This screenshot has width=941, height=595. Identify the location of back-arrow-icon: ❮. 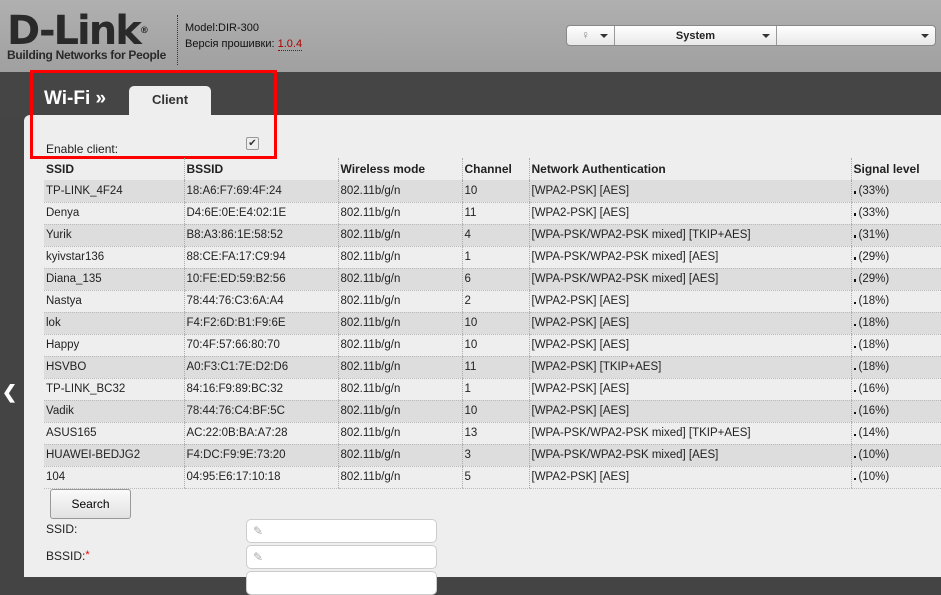
(9, 392).